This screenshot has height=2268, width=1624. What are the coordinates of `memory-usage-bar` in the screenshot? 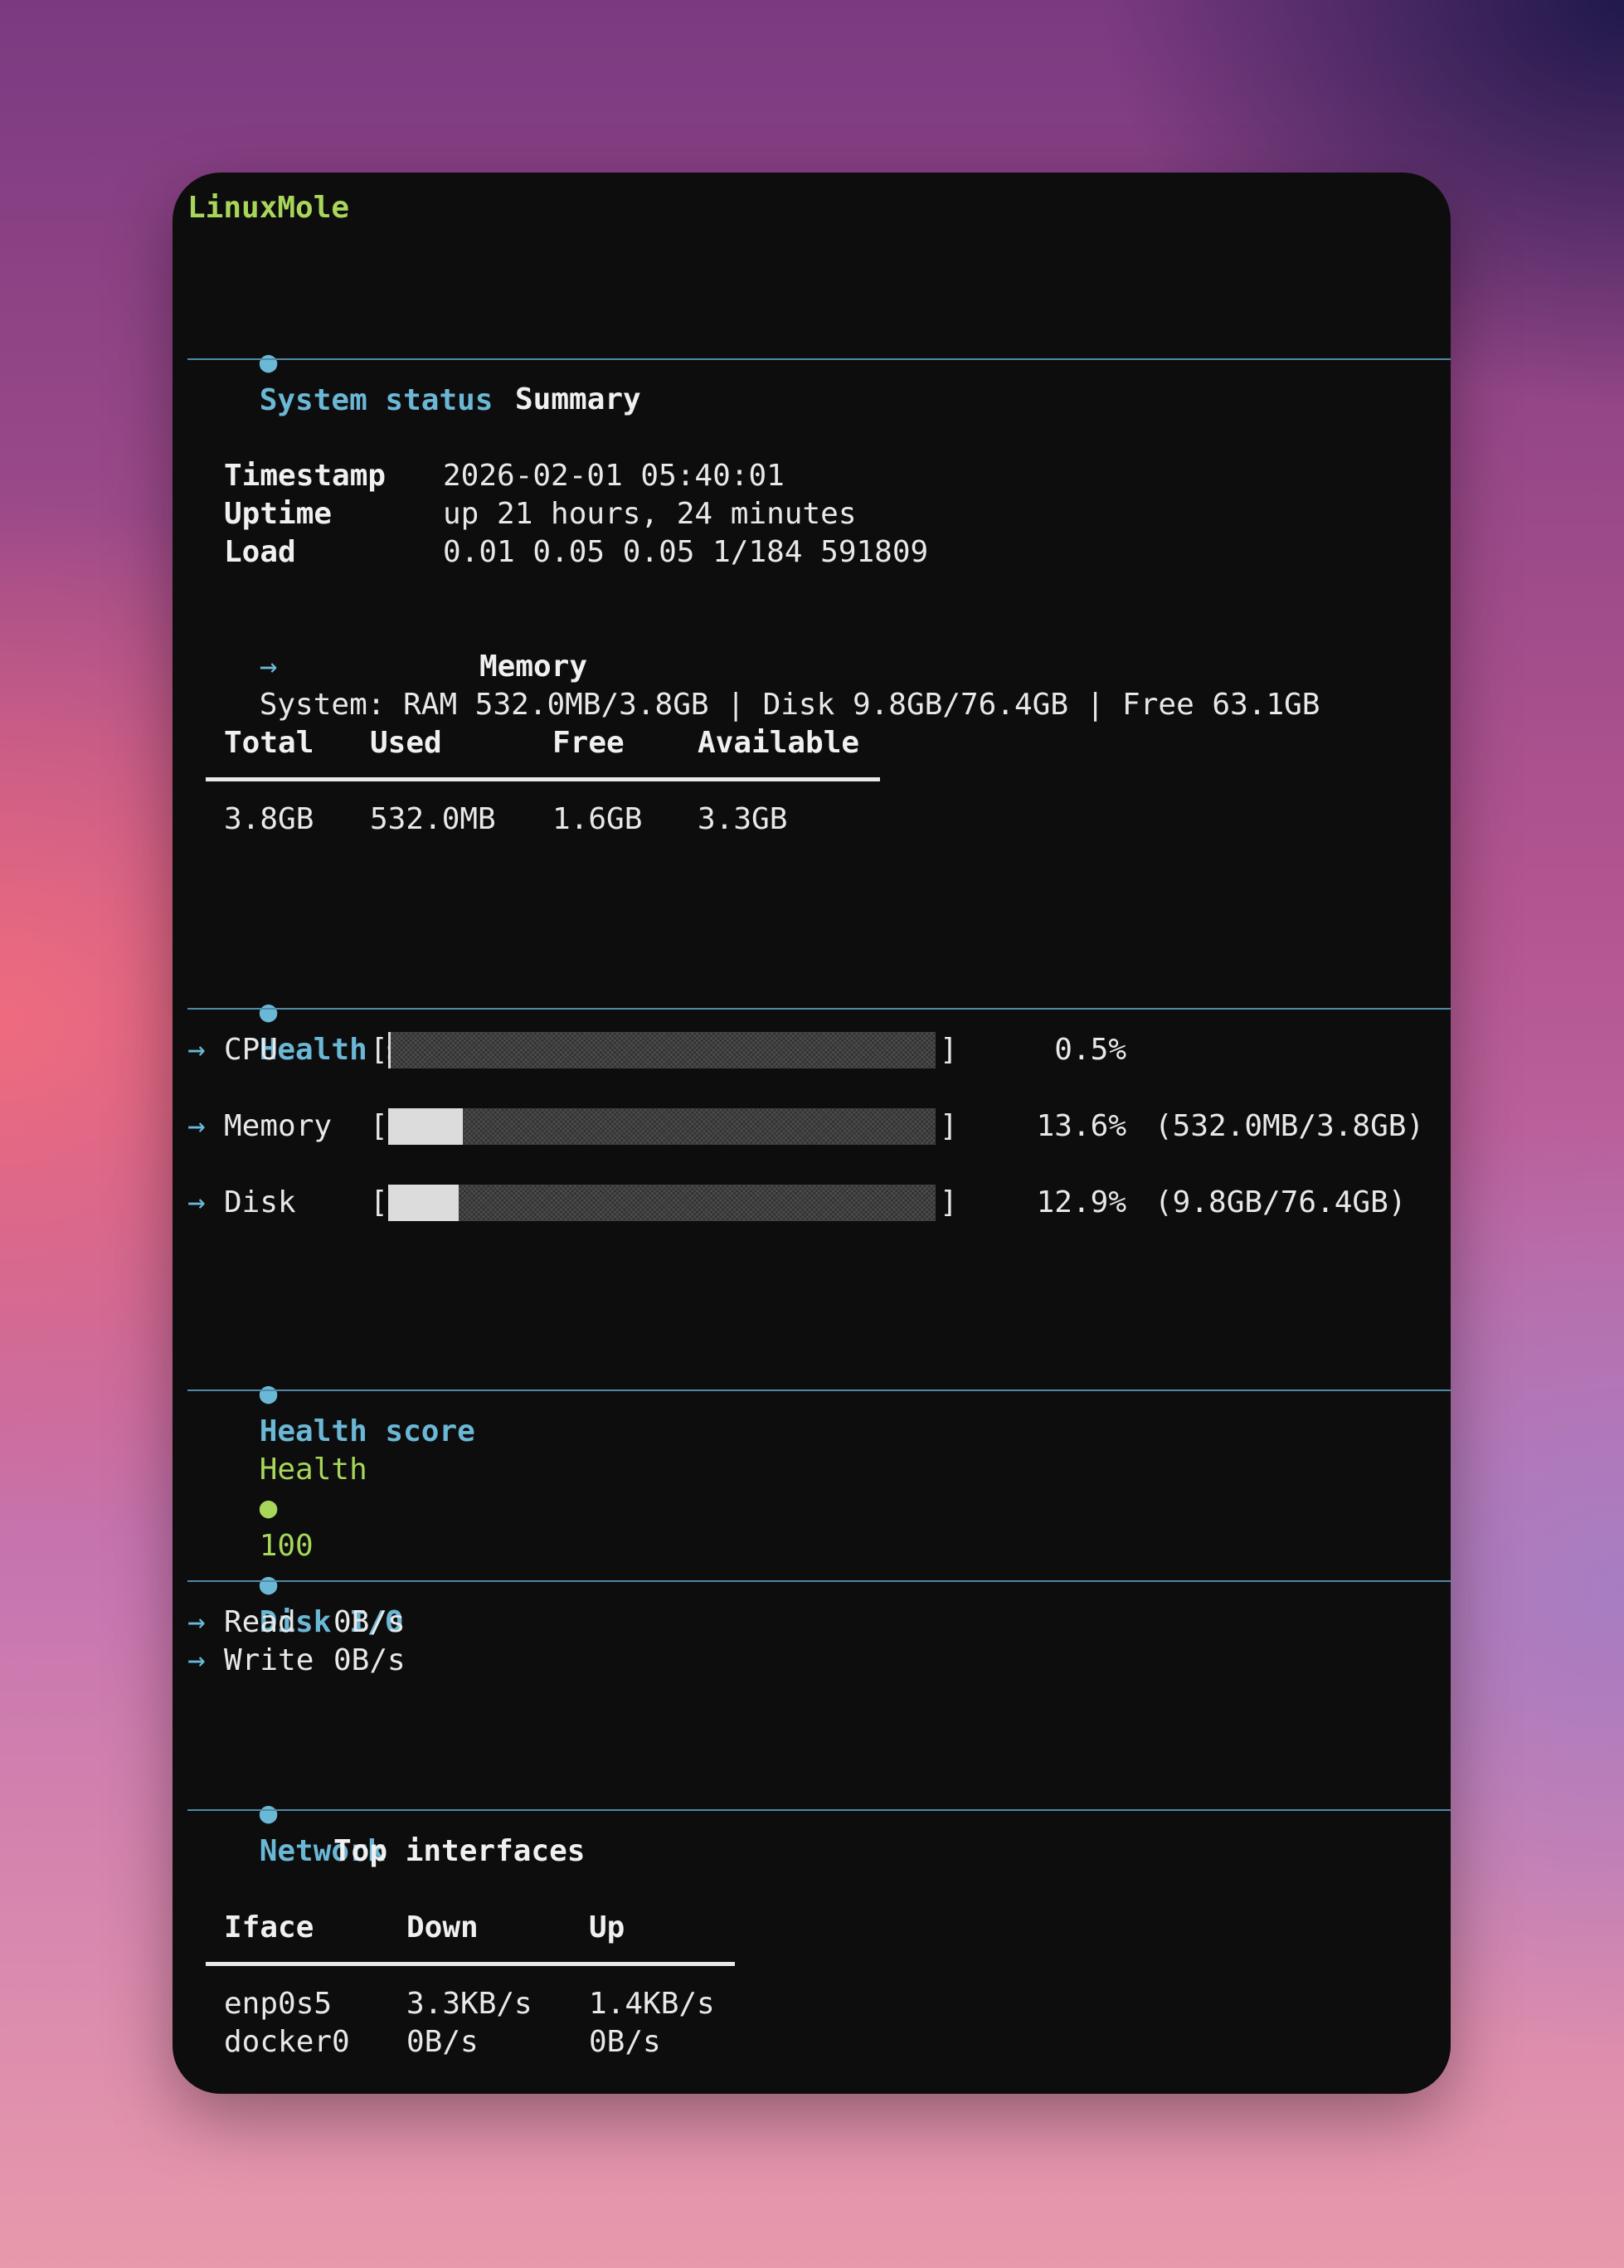 It's located at (662, 1126).